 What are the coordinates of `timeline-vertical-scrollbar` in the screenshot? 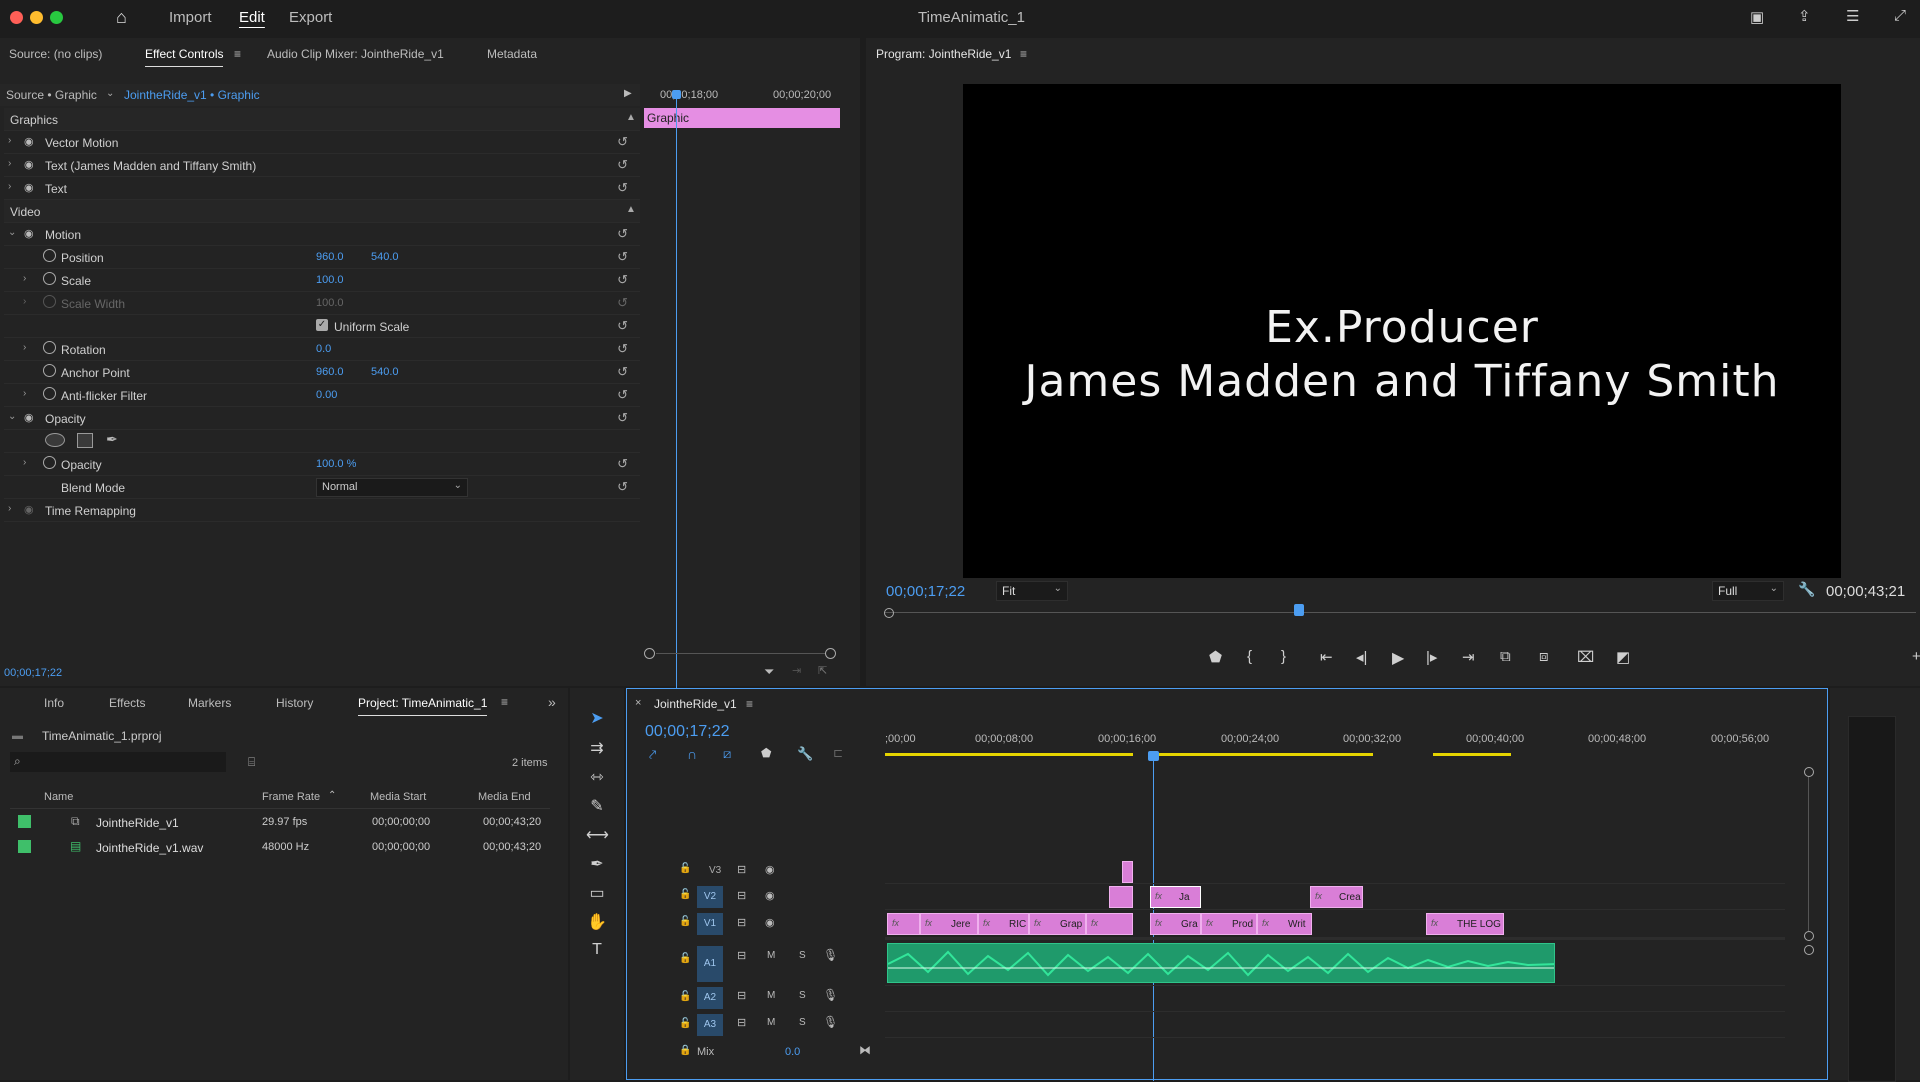 It's located at (1809, 923).